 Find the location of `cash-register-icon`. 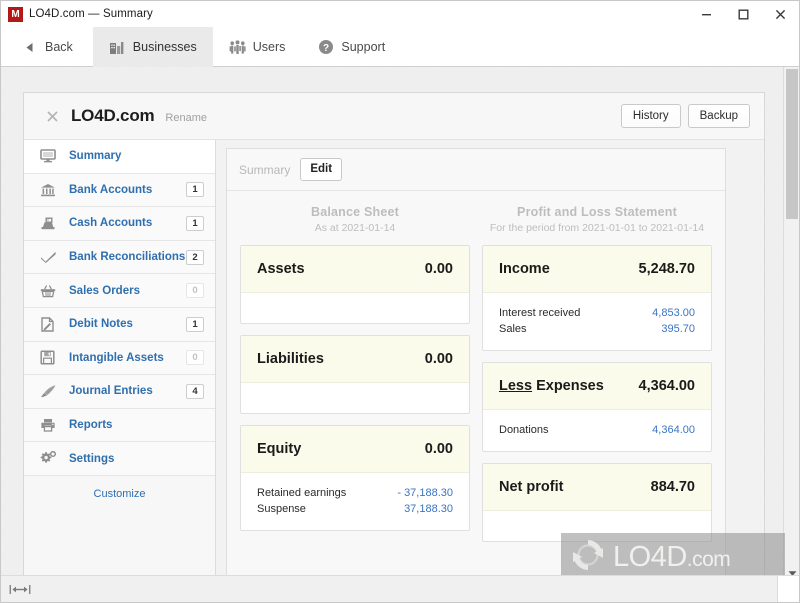

cash-register-icon is located at coordinates (50, 223).